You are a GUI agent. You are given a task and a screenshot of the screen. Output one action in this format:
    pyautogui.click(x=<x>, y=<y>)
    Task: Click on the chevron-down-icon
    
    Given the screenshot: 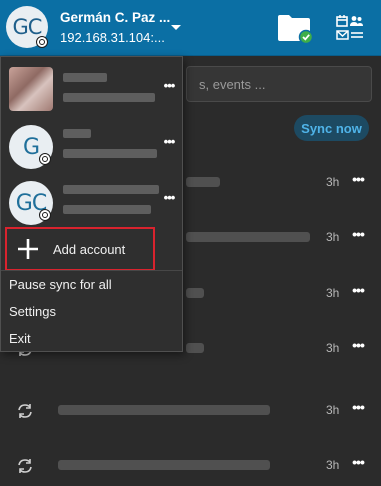 What is the action you would take?
    pyautogui.click(x=176, y=28)
    